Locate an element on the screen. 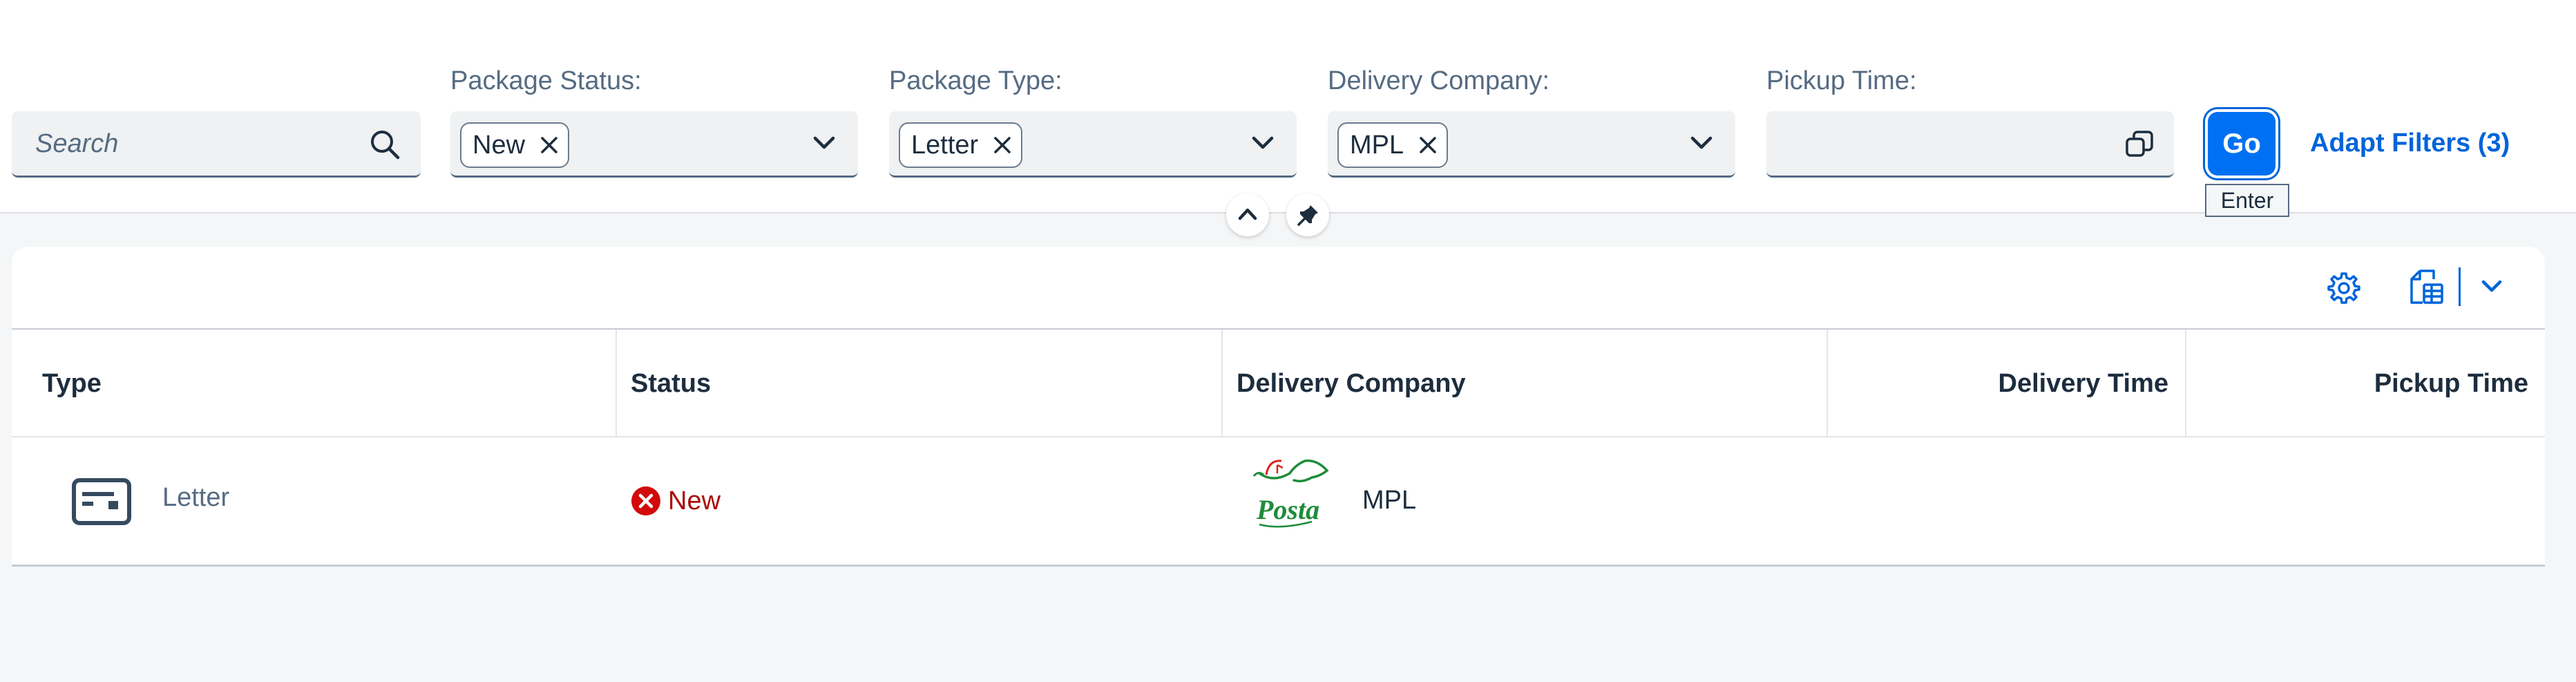 This screenshot has height=682, width=2576. status-value: New is located at coordinates (694, 500).